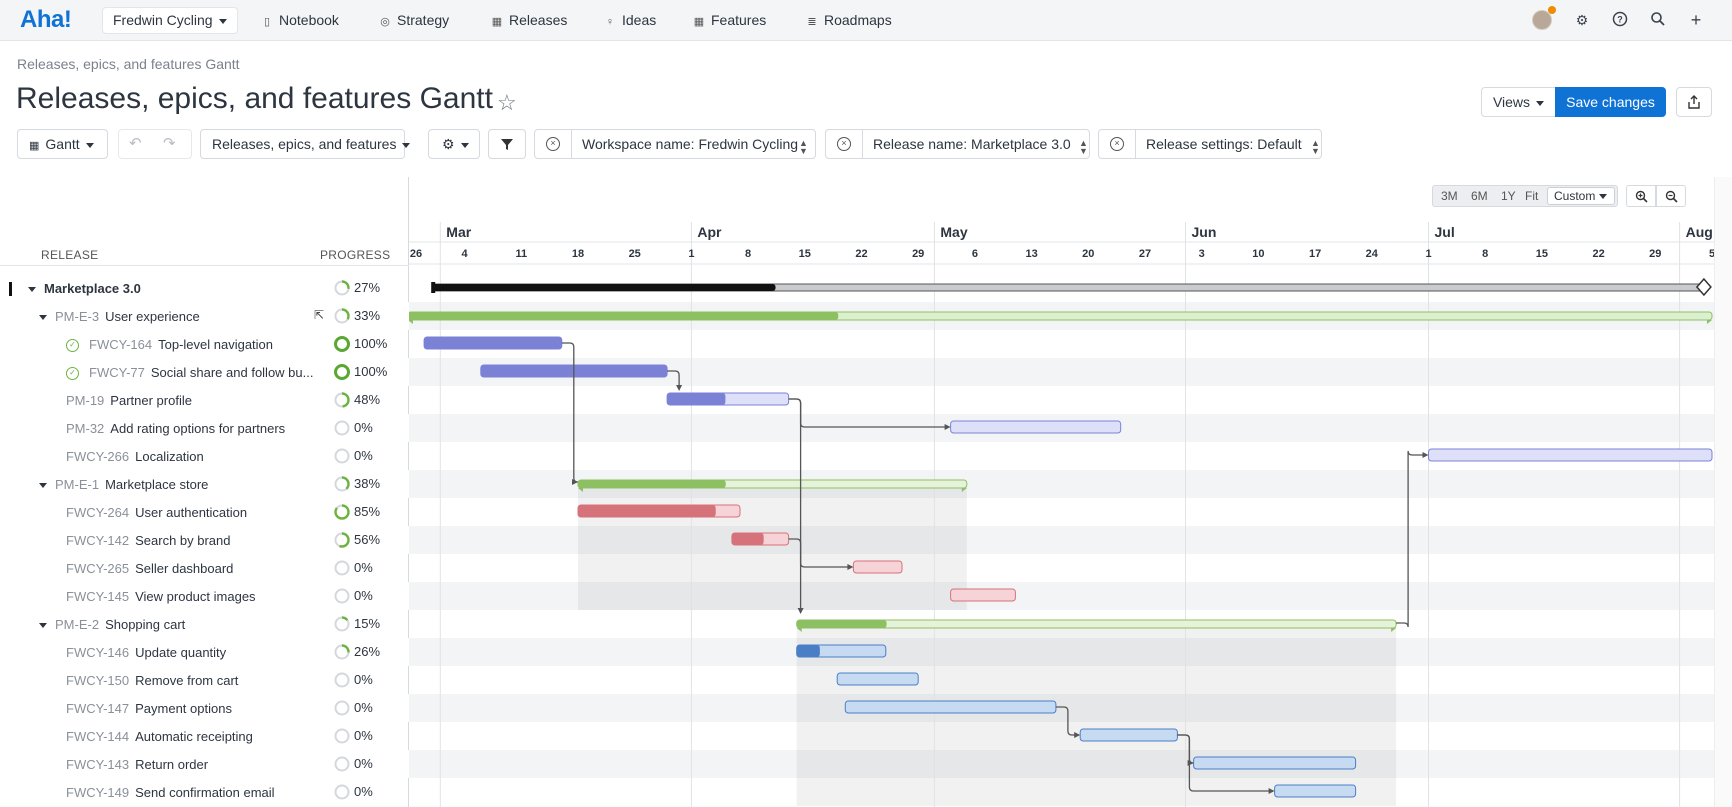  I want to click on record-name: Send confirmation email, so click(204, 792).